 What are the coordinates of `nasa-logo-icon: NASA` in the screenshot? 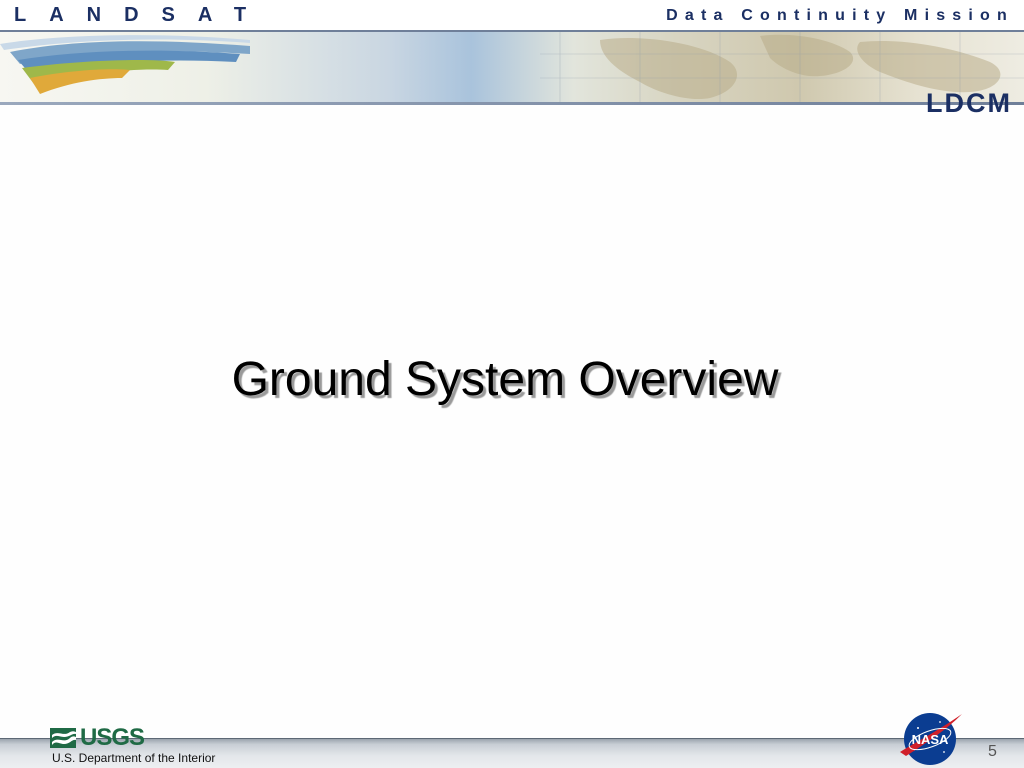 It's located at (931, 739).